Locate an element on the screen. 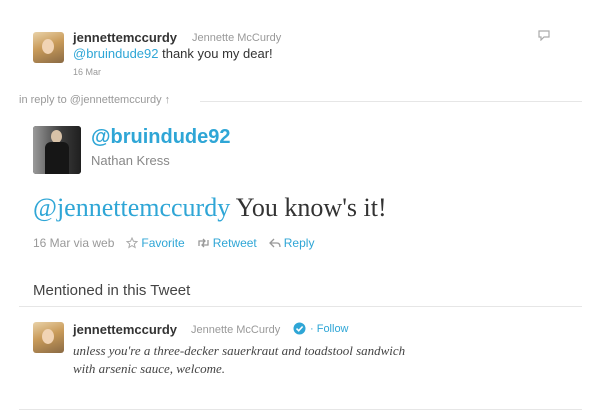  retweet-label: Retweet is located at coordinates (234, 243).